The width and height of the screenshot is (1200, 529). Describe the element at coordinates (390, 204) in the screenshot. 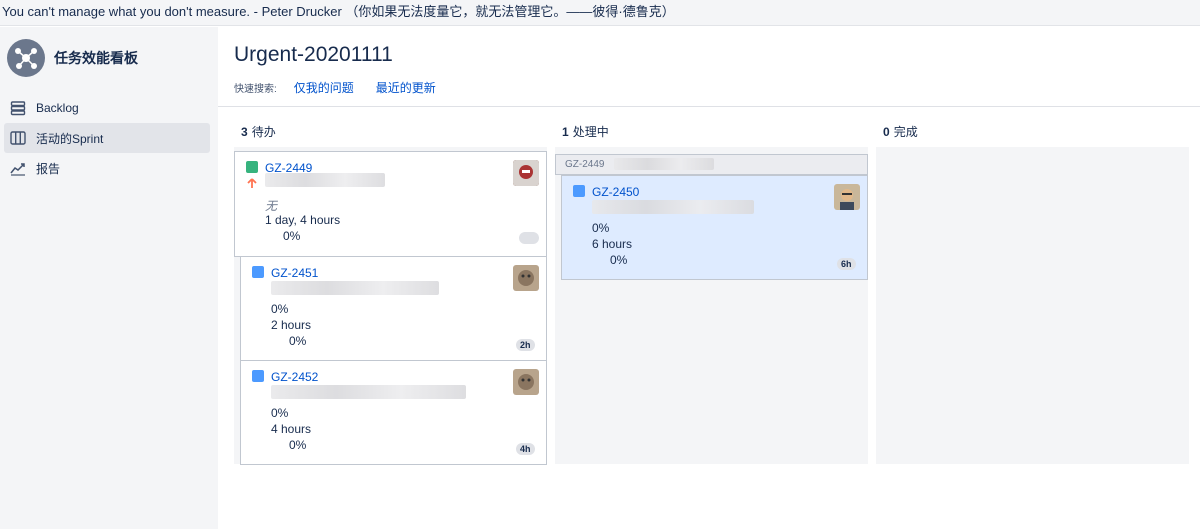

I see `parent-card: GZ-2449 无 1 day, 4 hours 0%` at that location.